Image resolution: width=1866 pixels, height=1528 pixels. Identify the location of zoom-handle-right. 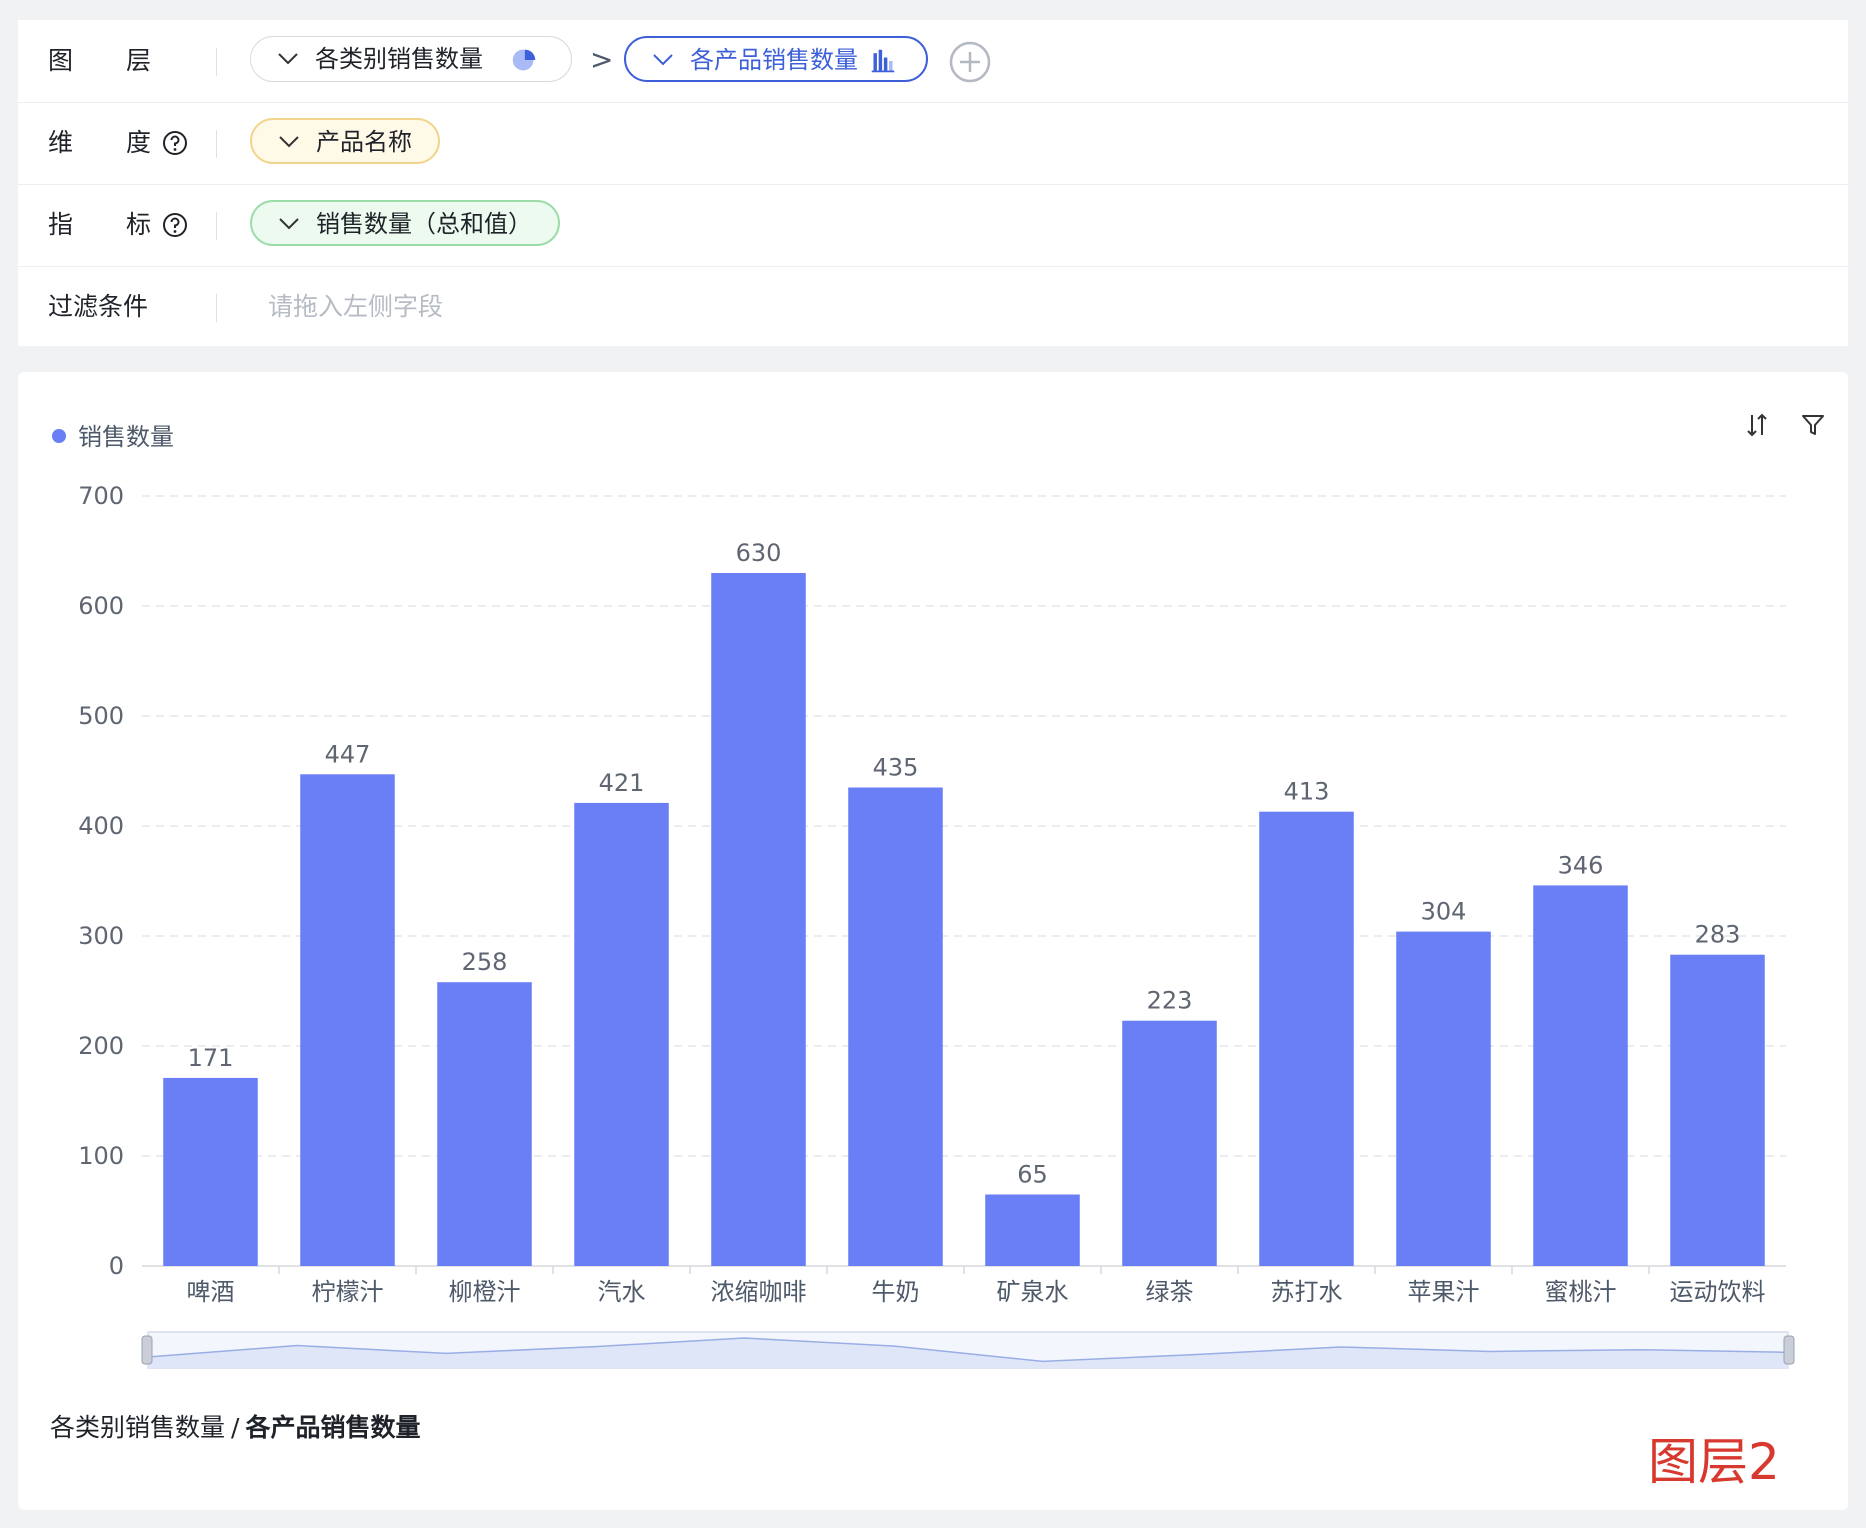
(1789, 1350).